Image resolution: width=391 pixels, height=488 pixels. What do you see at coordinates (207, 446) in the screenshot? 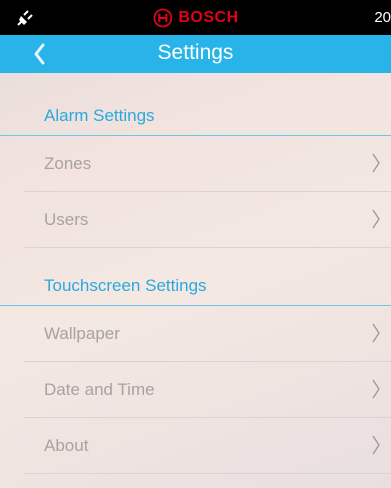
I see `settings-row-about: About` at bounding box center [207, 446].